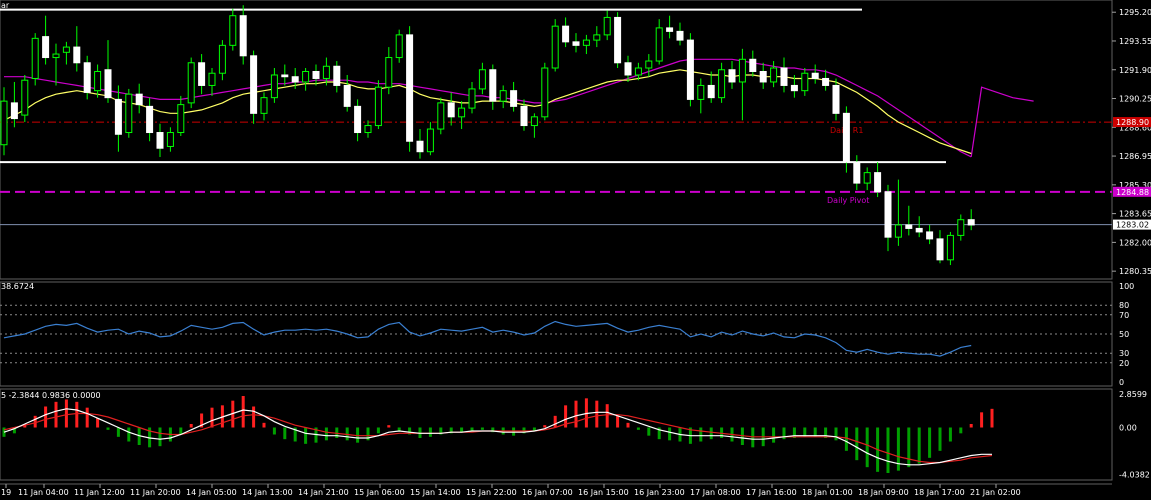 The image size is (1151, 500). What do you see at coordinates (1135, 12) in the screenshot?
I see `price-tick-label: 1295.20` at bounding box center [1135, 12].